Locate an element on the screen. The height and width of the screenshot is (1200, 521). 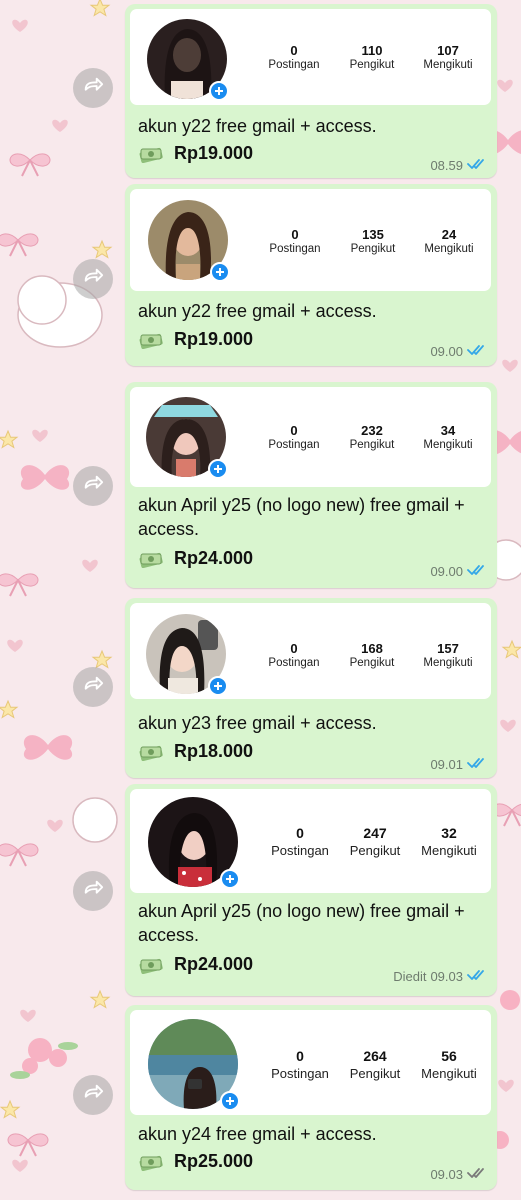
profile-preview-card: 0 Postingan 247 Pengikut 32 Mengikuti is located at coordinates (310, 841).